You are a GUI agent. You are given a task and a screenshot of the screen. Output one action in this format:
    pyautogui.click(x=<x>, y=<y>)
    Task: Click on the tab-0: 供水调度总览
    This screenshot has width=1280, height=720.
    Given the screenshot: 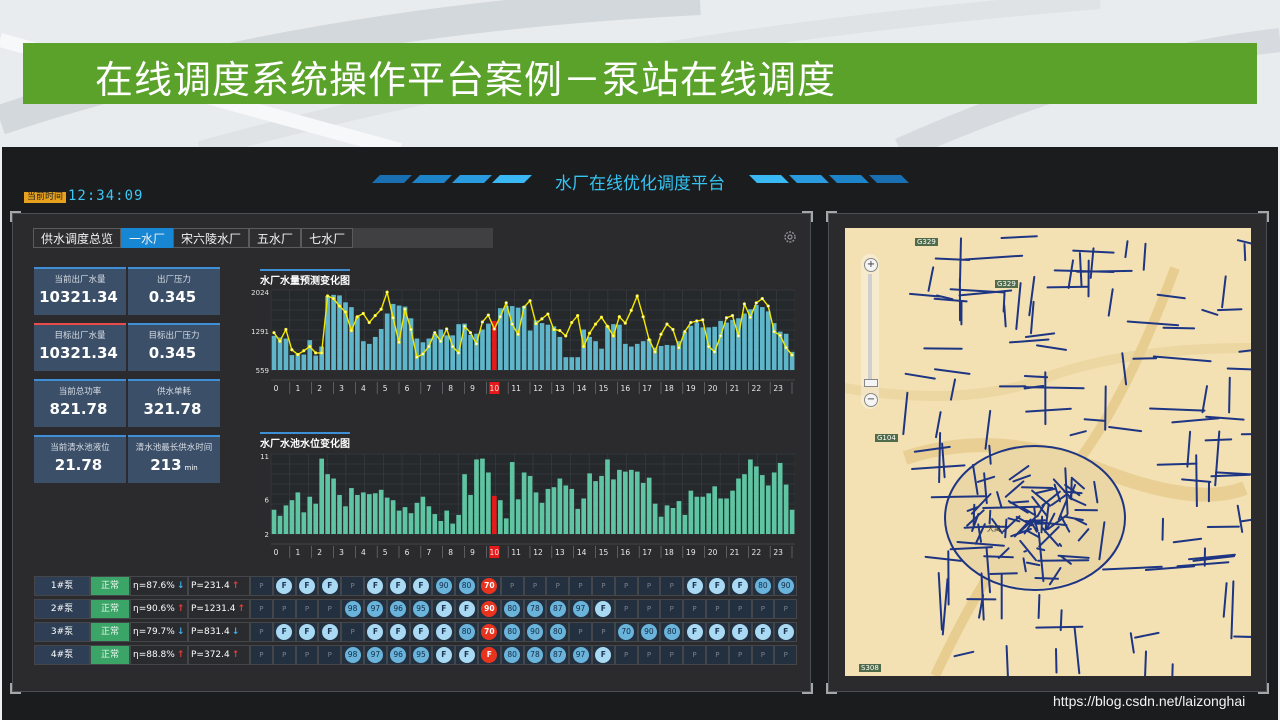 What is the action you would take?
    pyautogui.click(x=77, y=238)
    